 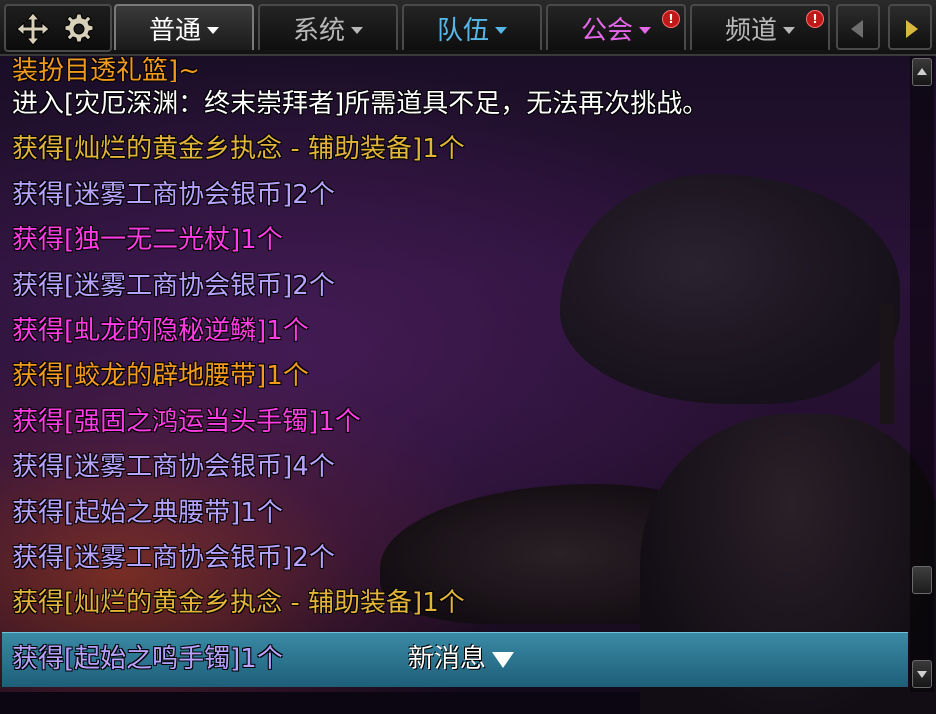 What do you see at coordinates (160, 330) in the screenshot?
I see `chat-line: 获得[虬龙的隐秘逆鳞]1个` at bounding box center [160, 330].